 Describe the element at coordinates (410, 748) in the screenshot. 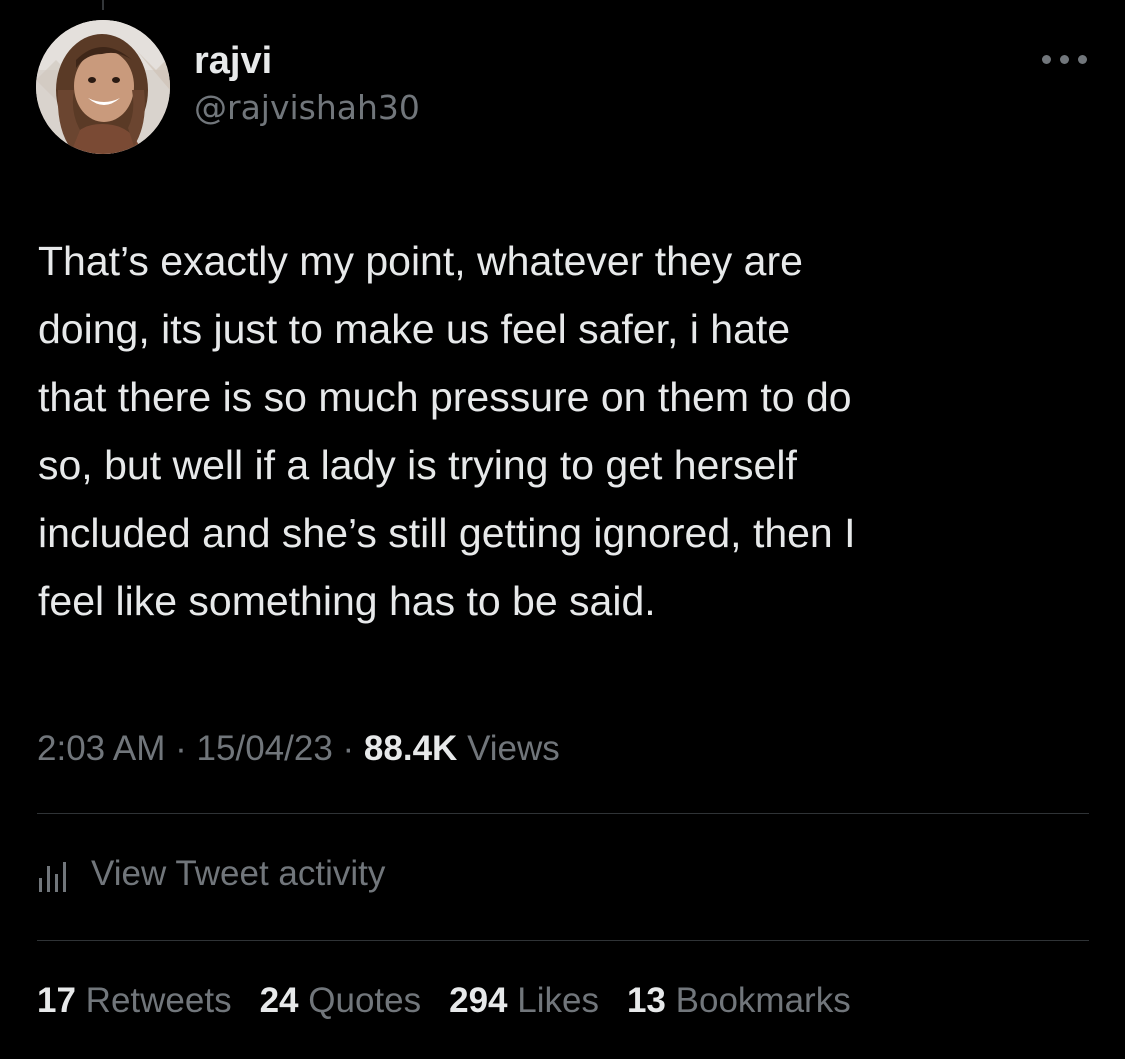

I see `views-count: 88.4K` at that location.